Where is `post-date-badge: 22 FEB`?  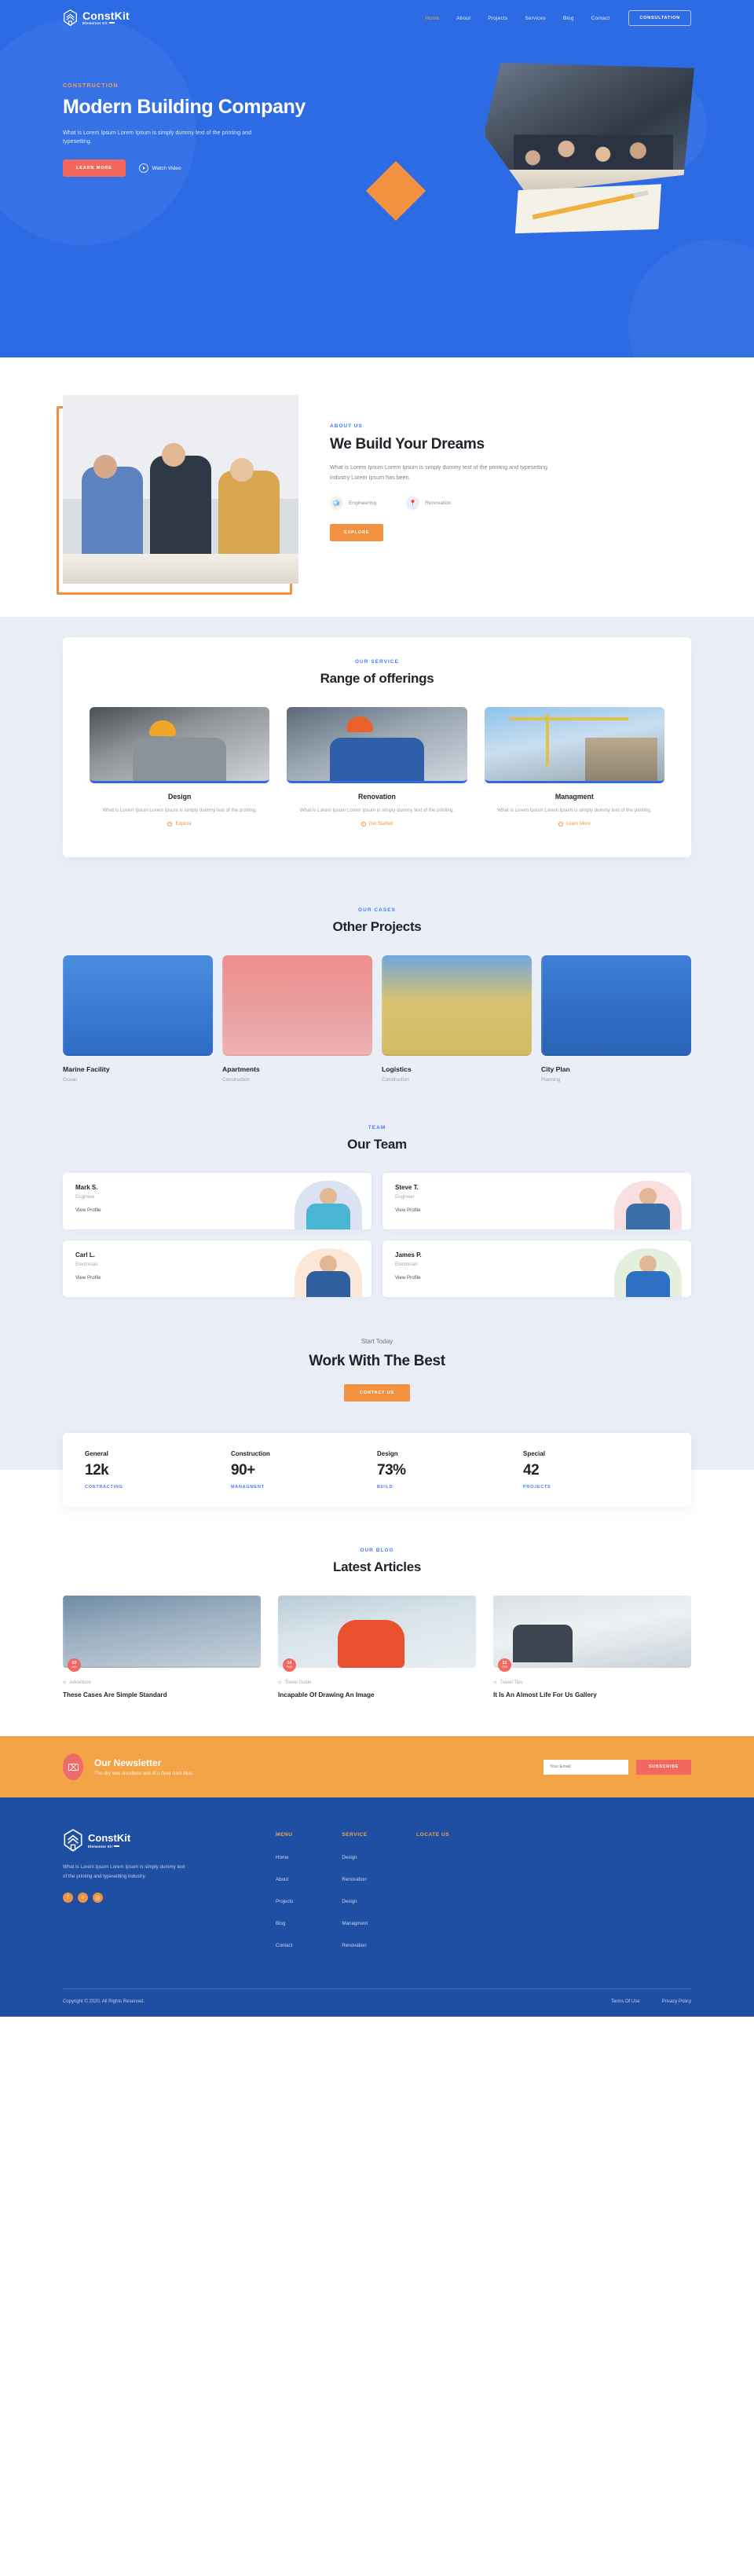
post-date-badge: 22 FEB is located at coordinates (504, 1665).